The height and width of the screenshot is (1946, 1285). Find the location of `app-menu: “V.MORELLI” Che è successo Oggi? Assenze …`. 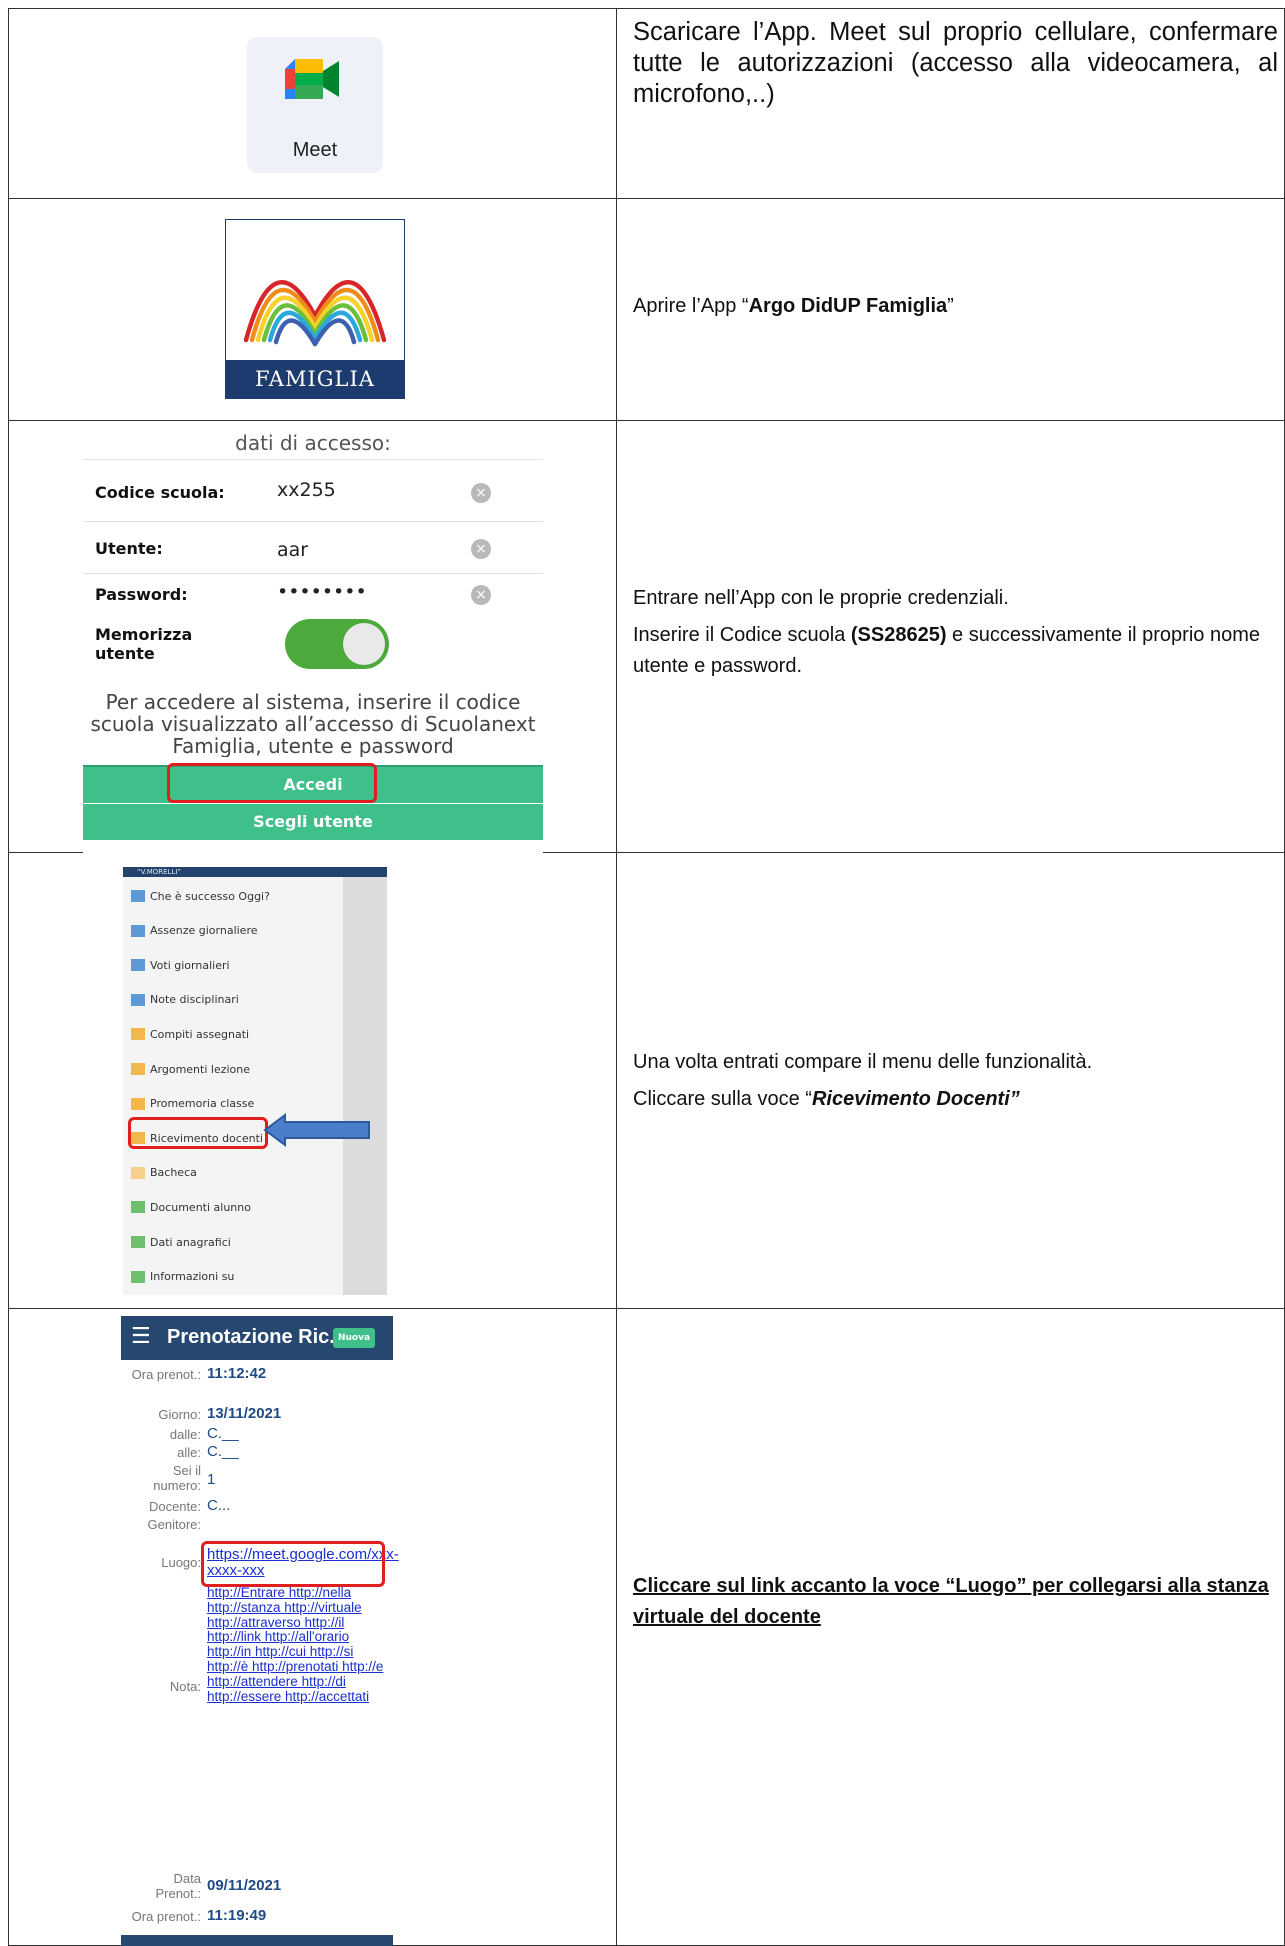

app-menu: “V.MORELLI” Che è successo Oggi? Assenze … is located at coordinates (255, 1081).